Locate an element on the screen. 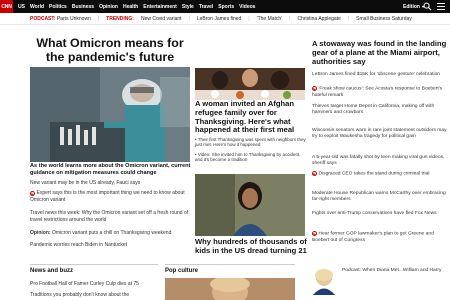 Image resolution: width=450 pixels, height=300 pixels. nav-link-business: Business is located at coordinates (83, 7).